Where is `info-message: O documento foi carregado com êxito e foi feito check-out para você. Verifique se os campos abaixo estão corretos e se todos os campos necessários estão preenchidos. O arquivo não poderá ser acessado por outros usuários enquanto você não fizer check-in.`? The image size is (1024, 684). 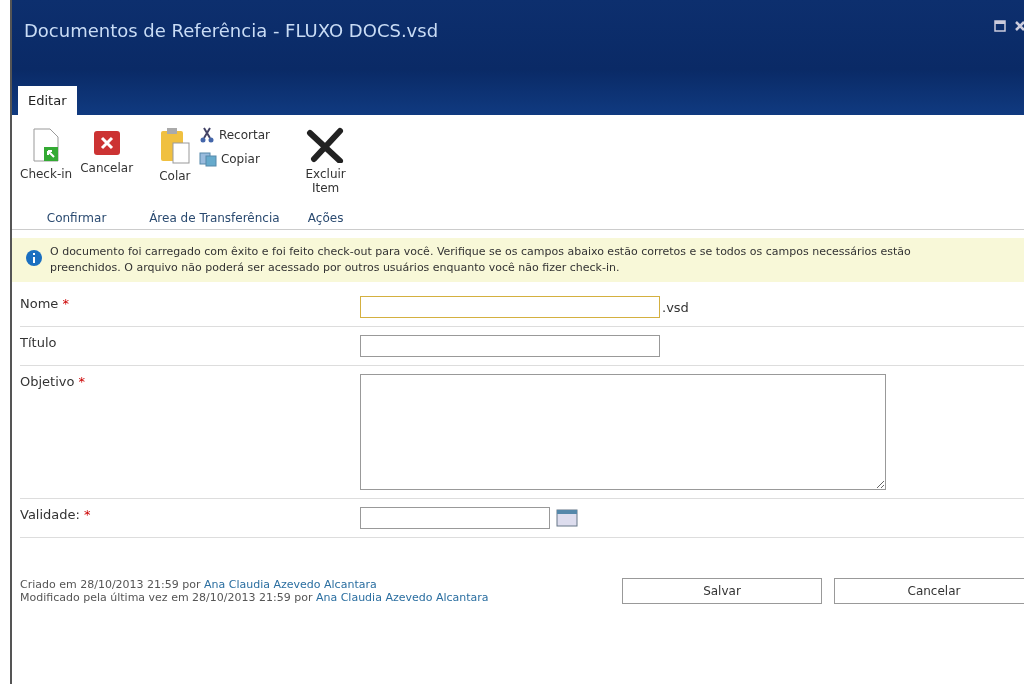 info-message: O documento foi carregado com êxito e foi feito check-out para você. Verifique se os campos abaixo estão corretos e se todos os campos necessários estão preenchidos. O arquivo não poderá ser acessado por outros usuários enquanto você não fizer check-in. is located at coordinates (481, 260).